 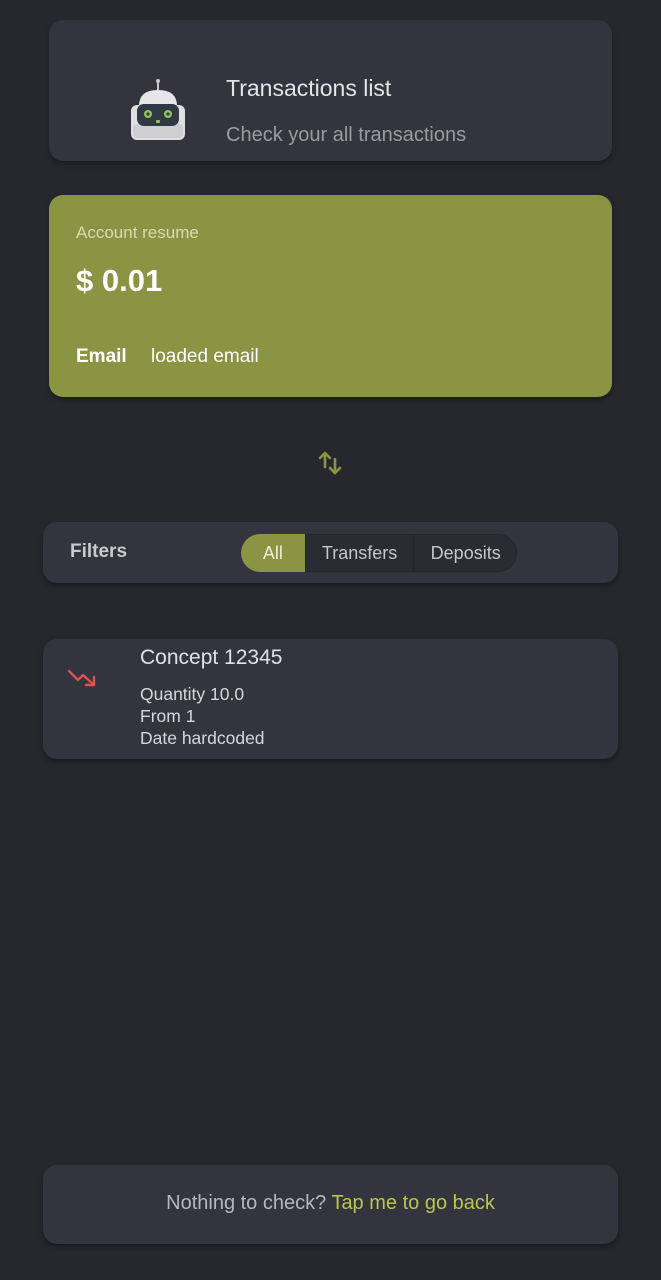 I want to click on filter-deposits-button: Deposits, so click(x=465, y=553).